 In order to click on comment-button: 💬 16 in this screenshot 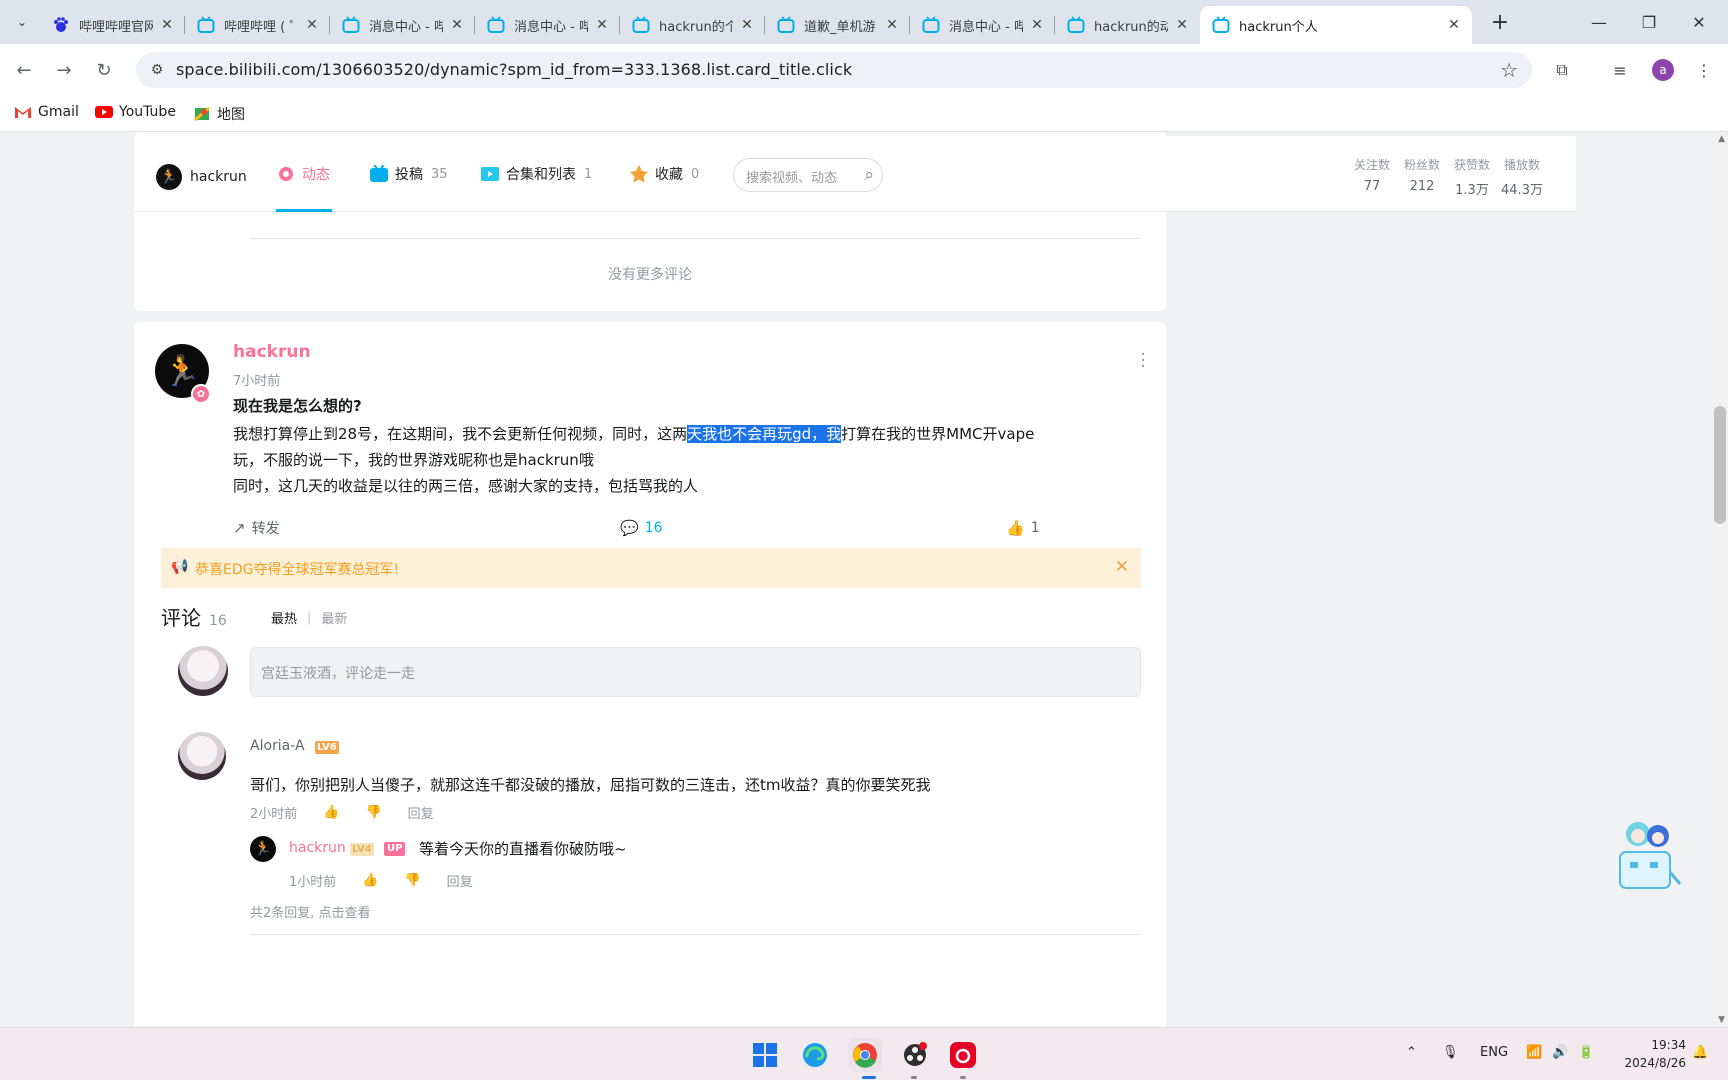, I will do `click(641, 528)`.